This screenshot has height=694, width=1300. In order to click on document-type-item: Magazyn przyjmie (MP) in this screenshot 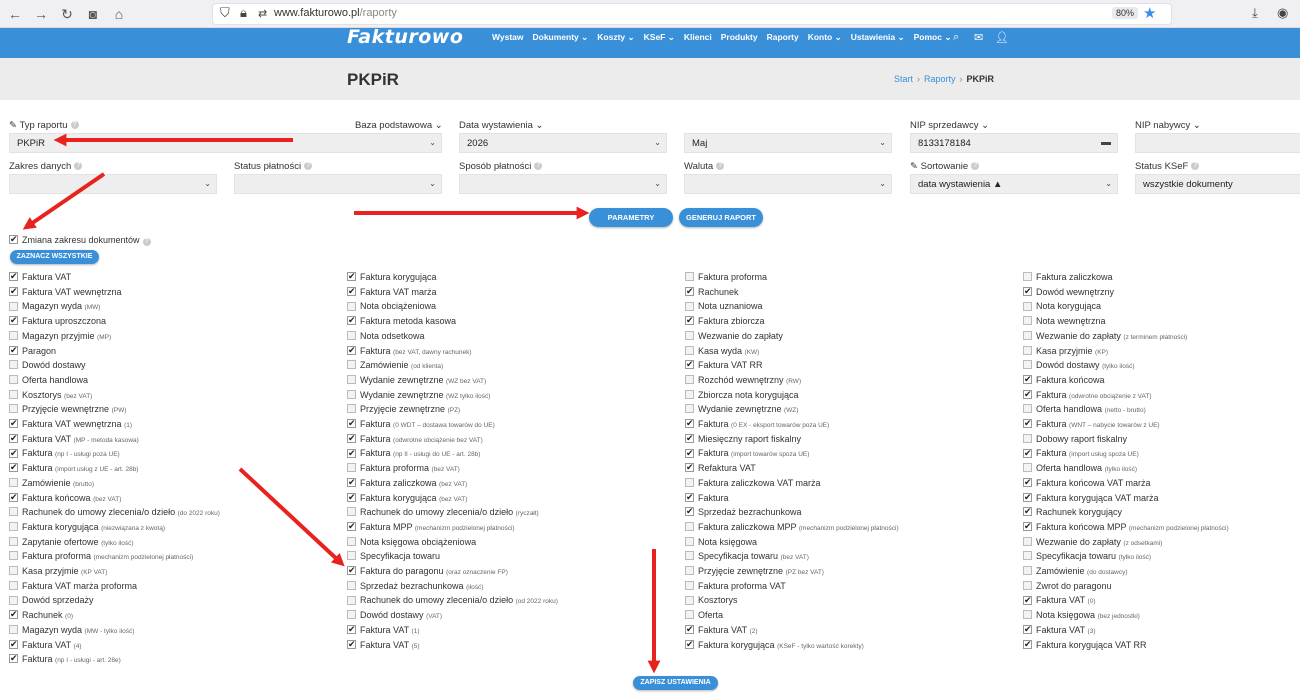, I will do `click(60, 336)`.